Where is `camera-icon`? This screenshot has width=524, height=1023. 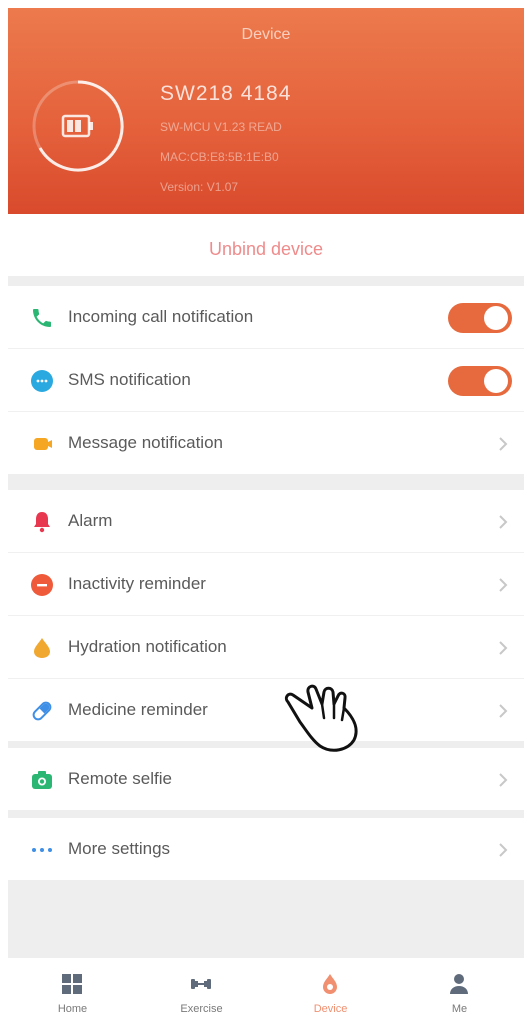
camera-icon is located at coordinates (42, 780).